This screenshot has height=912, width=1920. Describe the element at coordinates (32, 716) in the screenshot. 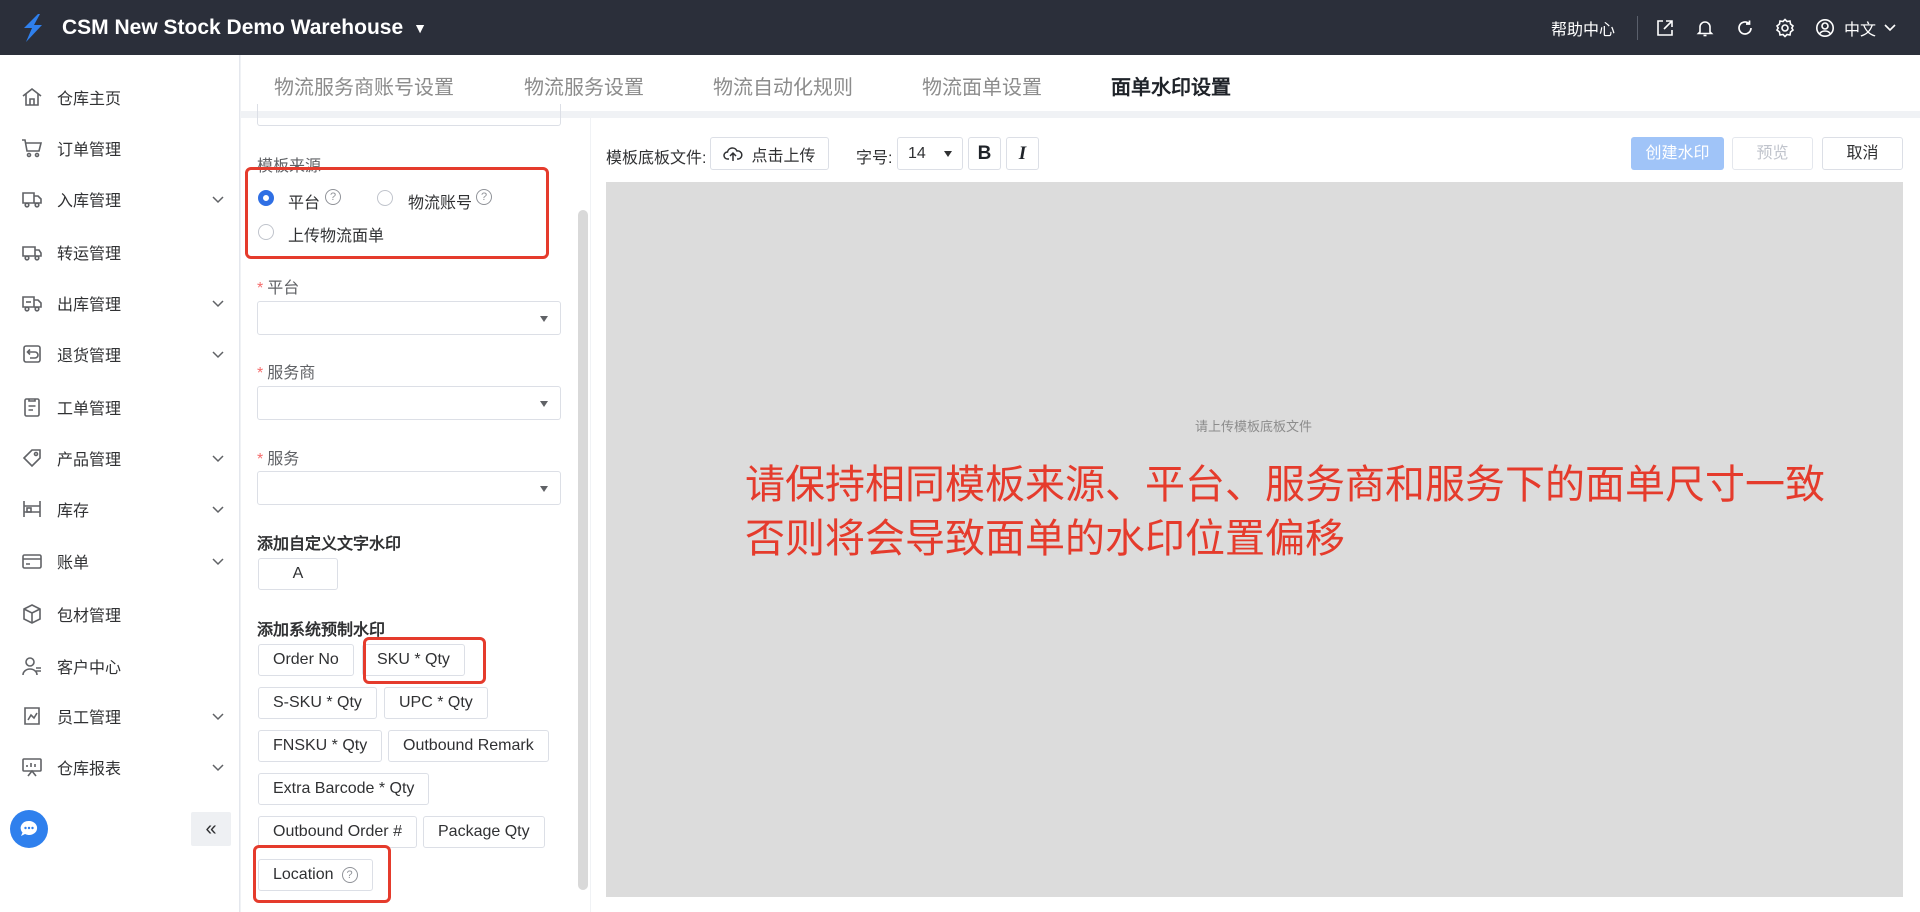

I see `staff-icon` at that location.